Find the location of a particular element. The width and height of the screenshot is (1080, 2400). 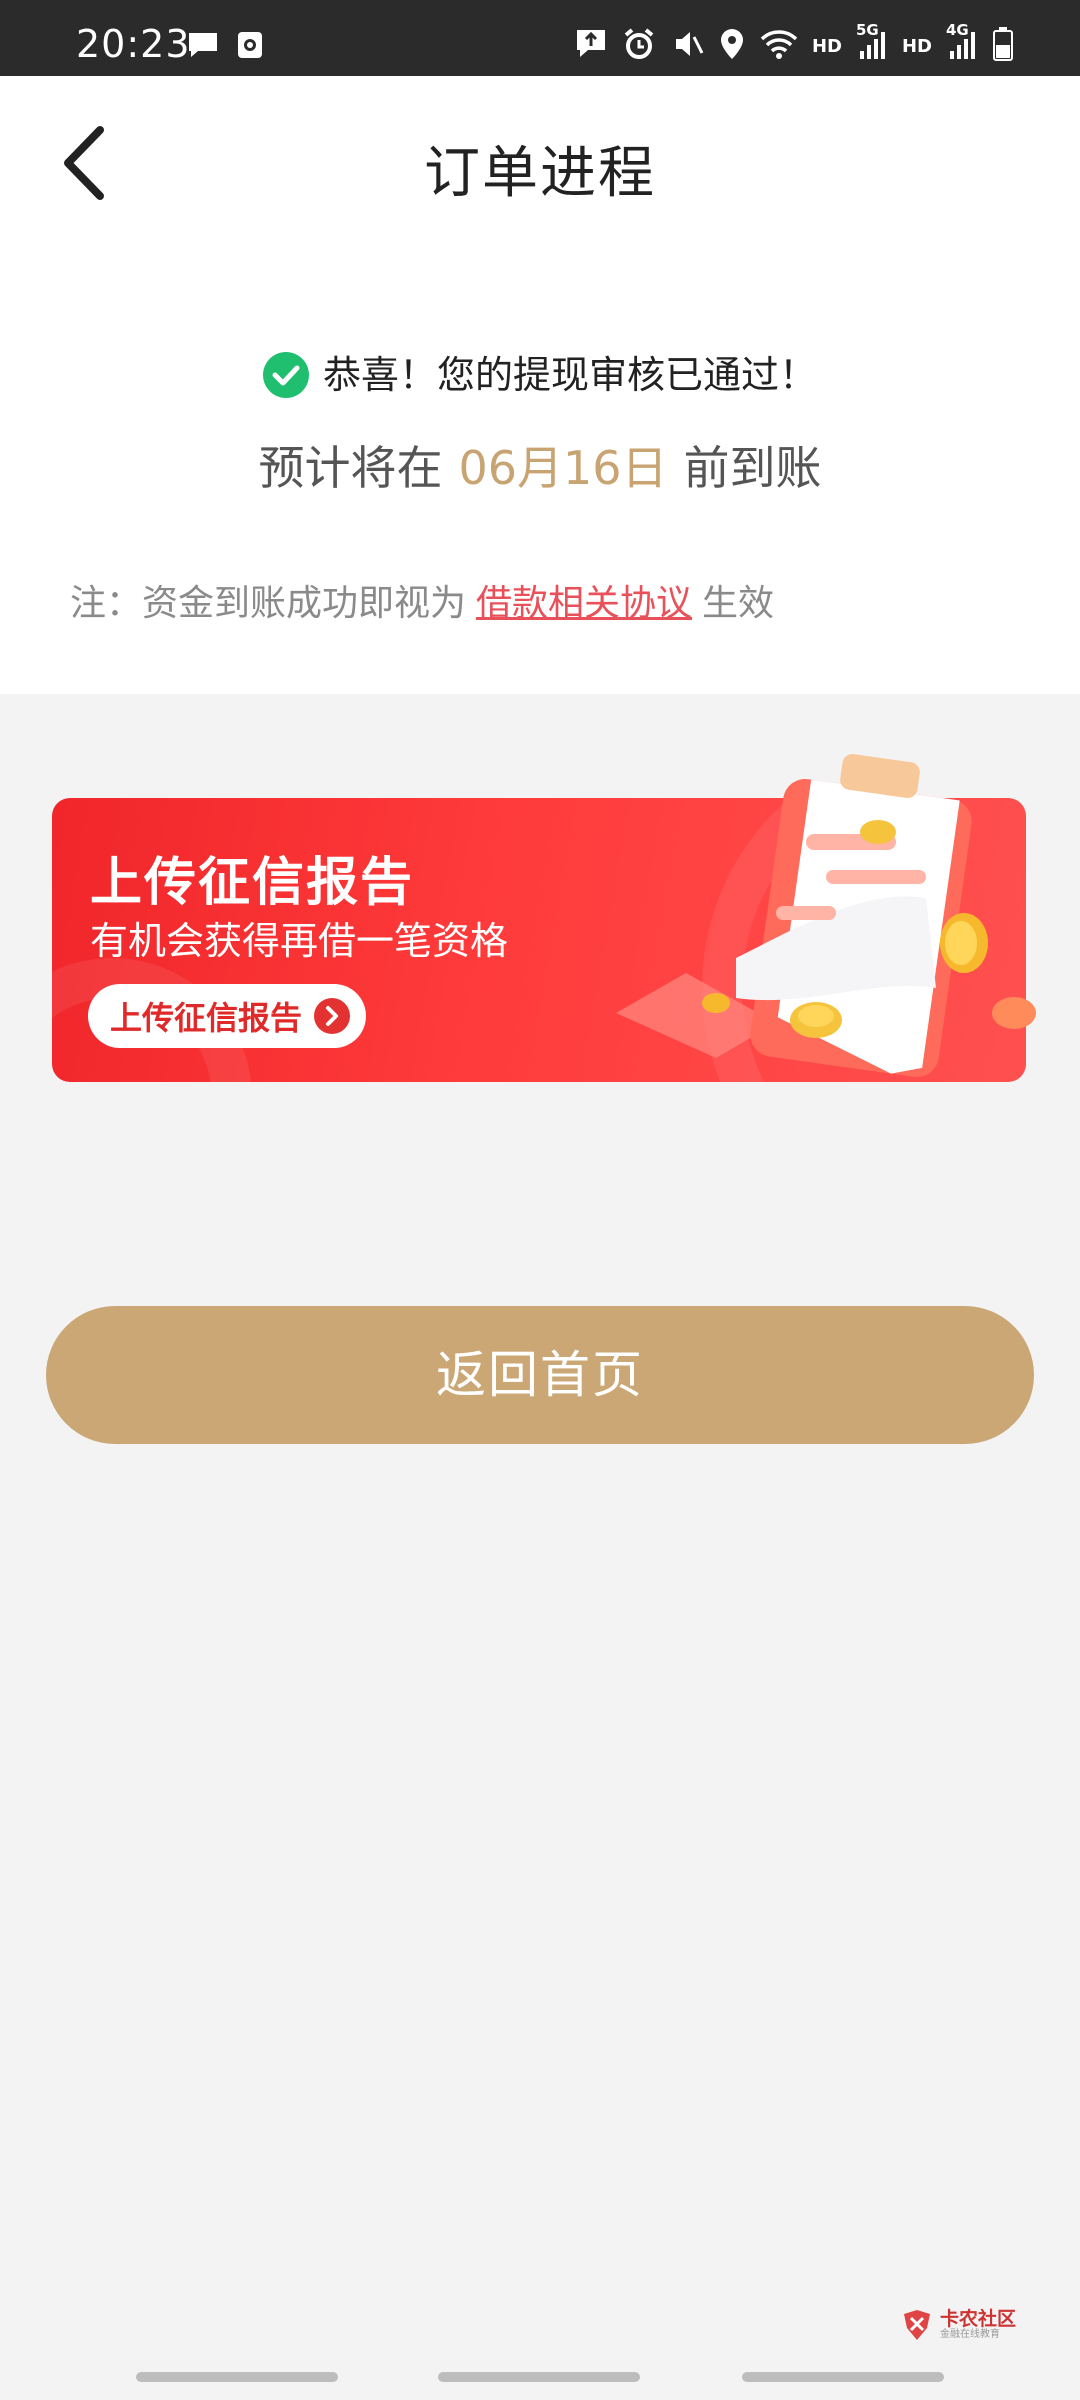

estimate-prefix: 预计将在 is located at coordinates (350, 468).